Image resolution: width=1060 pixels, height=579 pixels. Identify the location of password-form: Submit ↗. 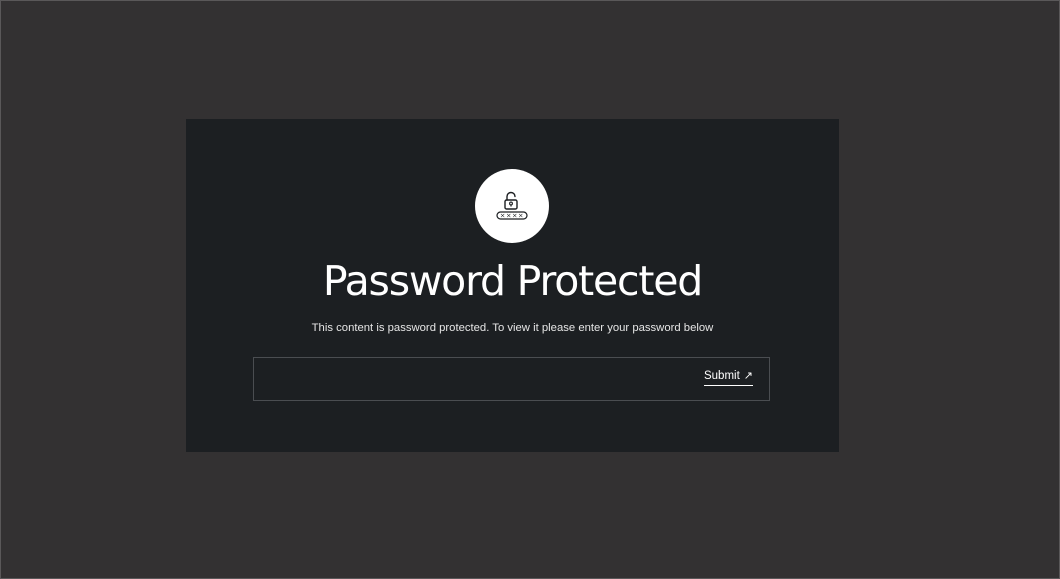
(511, 379).